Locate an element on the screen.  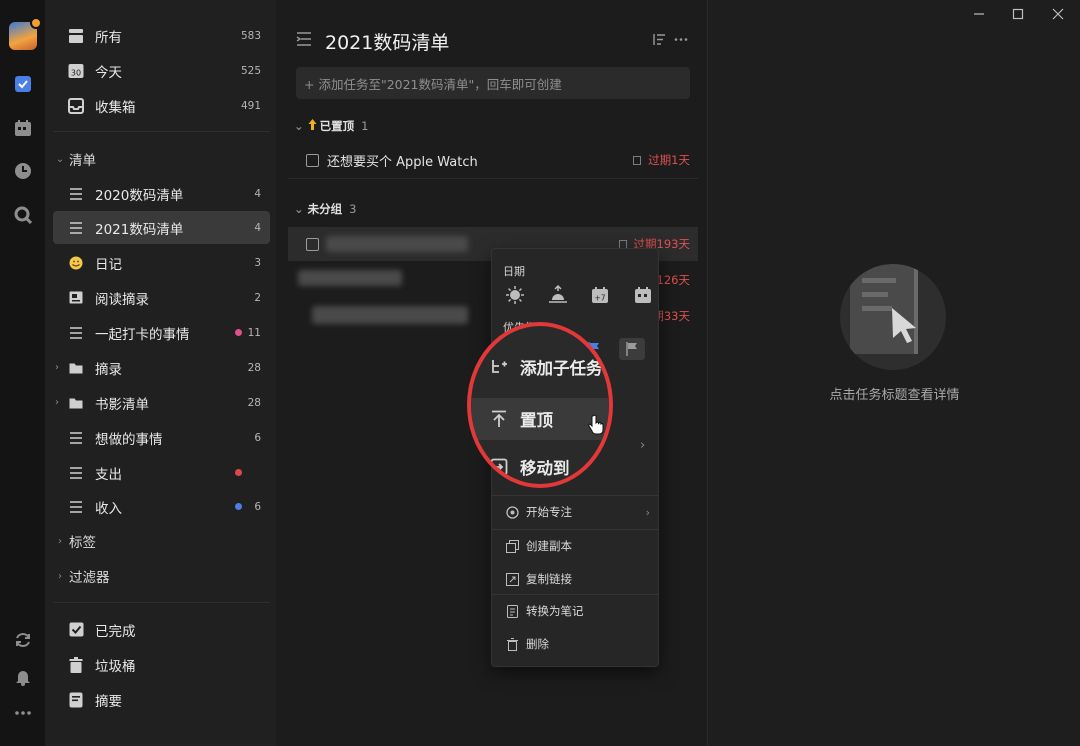
task-title: 还想要买个 Apple Watch is located at coordinates (480, 160).